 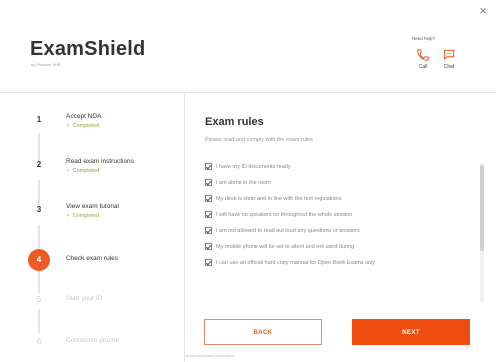 What do you see at coordinates (93, 340) in the screenshot?
I see `step-title: Connect to proctor` at bounding box center [93, 340].